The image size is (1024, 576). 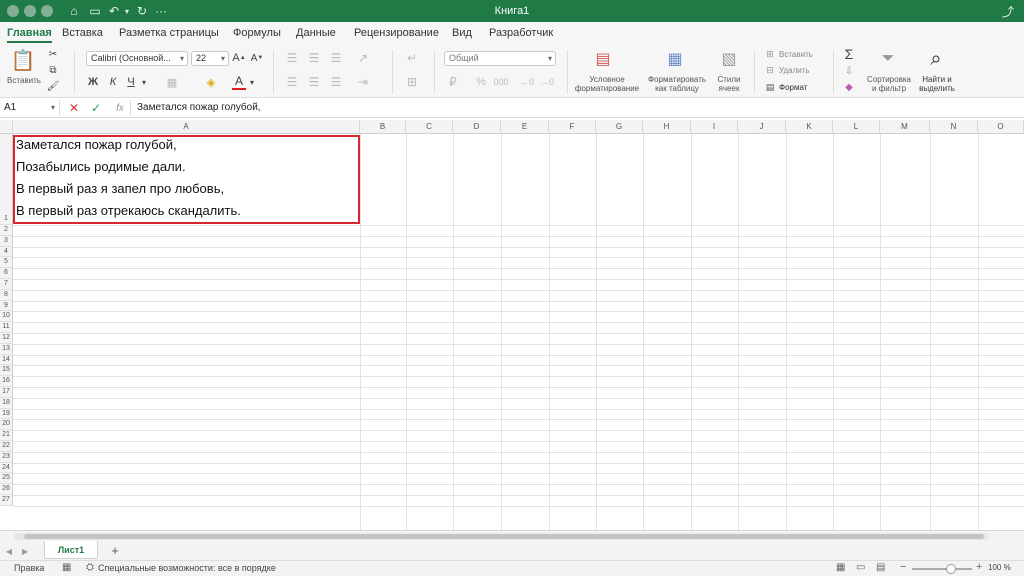 I want to click on formula-input: Заметался пожар голубой,, so click(x=199, y=108).